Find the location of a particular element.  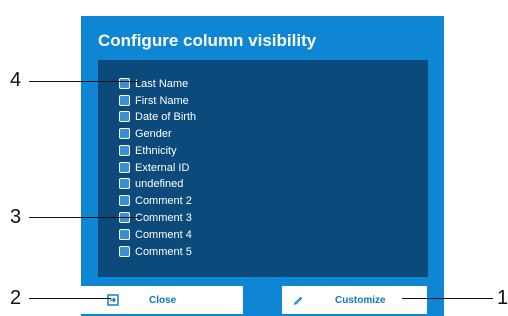

customize-label: Customize is located at coordinates (360, 300).